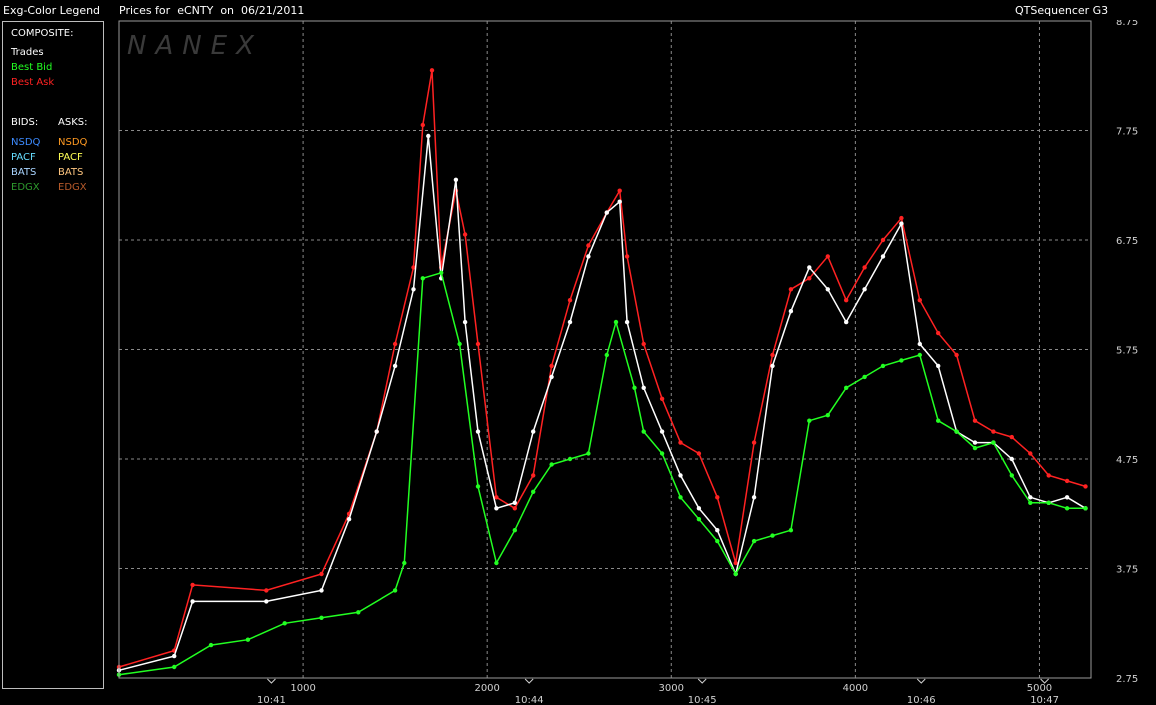  I want to click on watermark: NANEX, so click(195, 46).